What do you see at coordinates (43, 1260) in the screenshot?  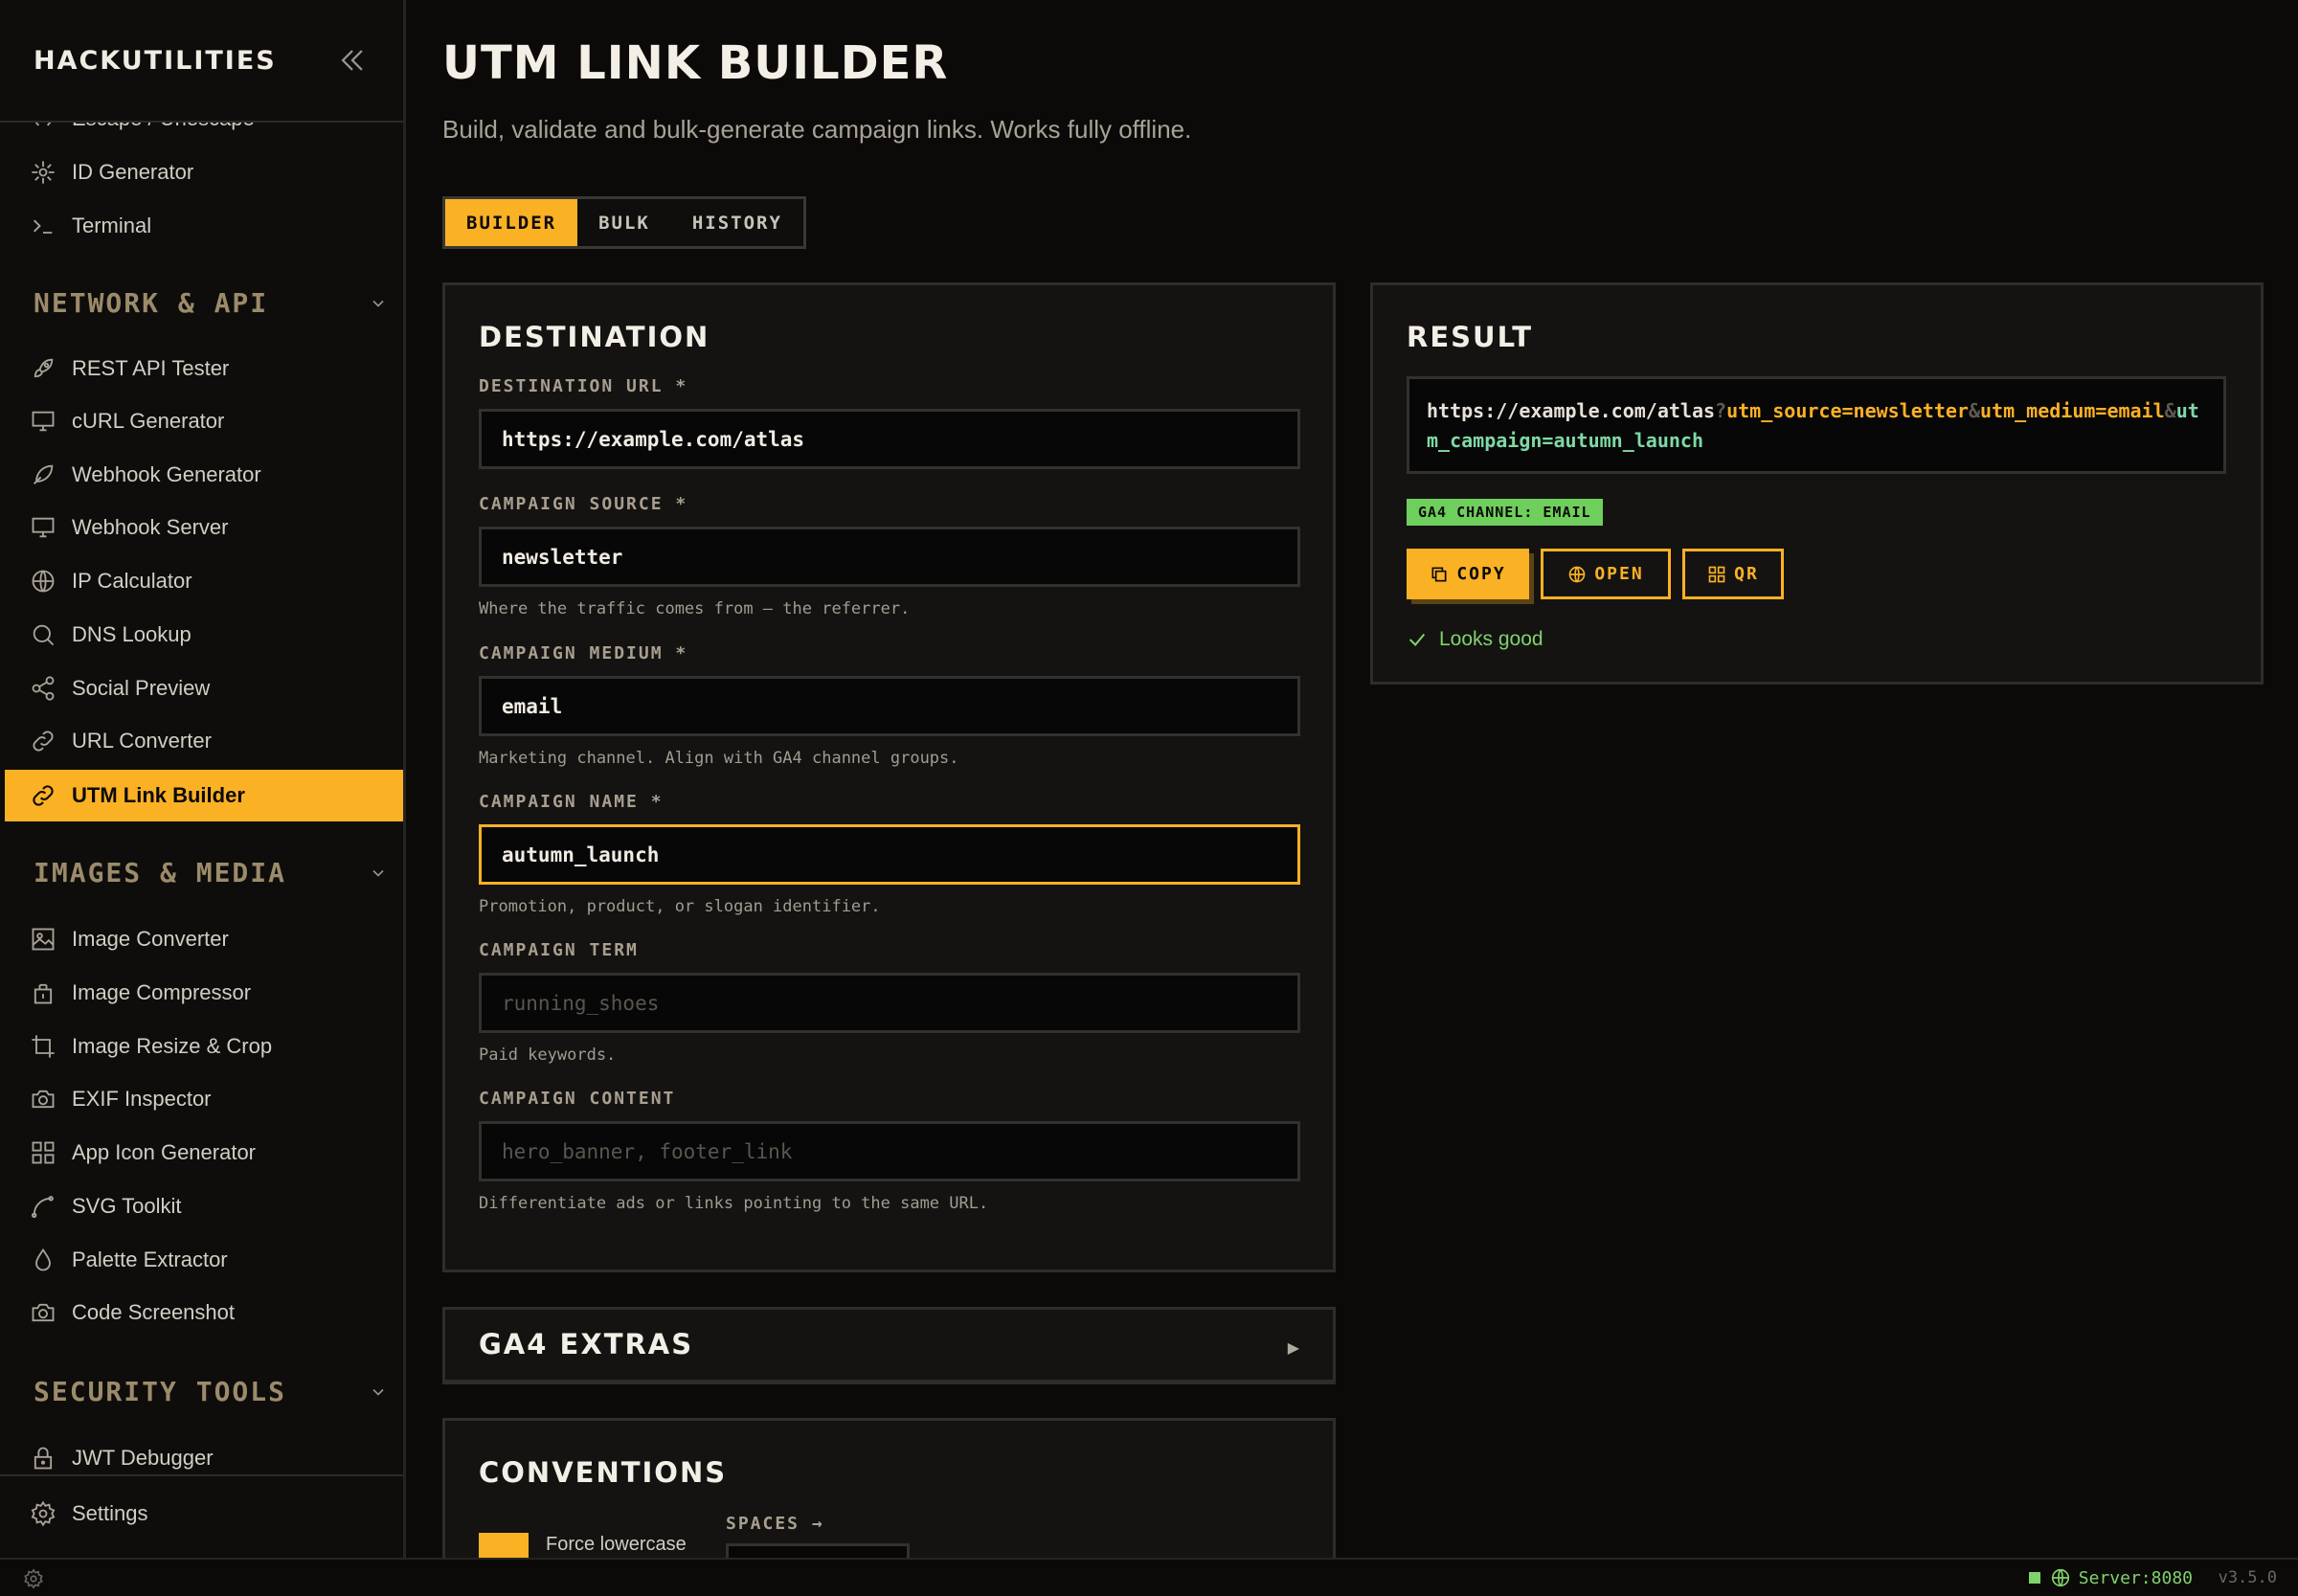 I see `drop-icon` at bounding box center [43, 1260].